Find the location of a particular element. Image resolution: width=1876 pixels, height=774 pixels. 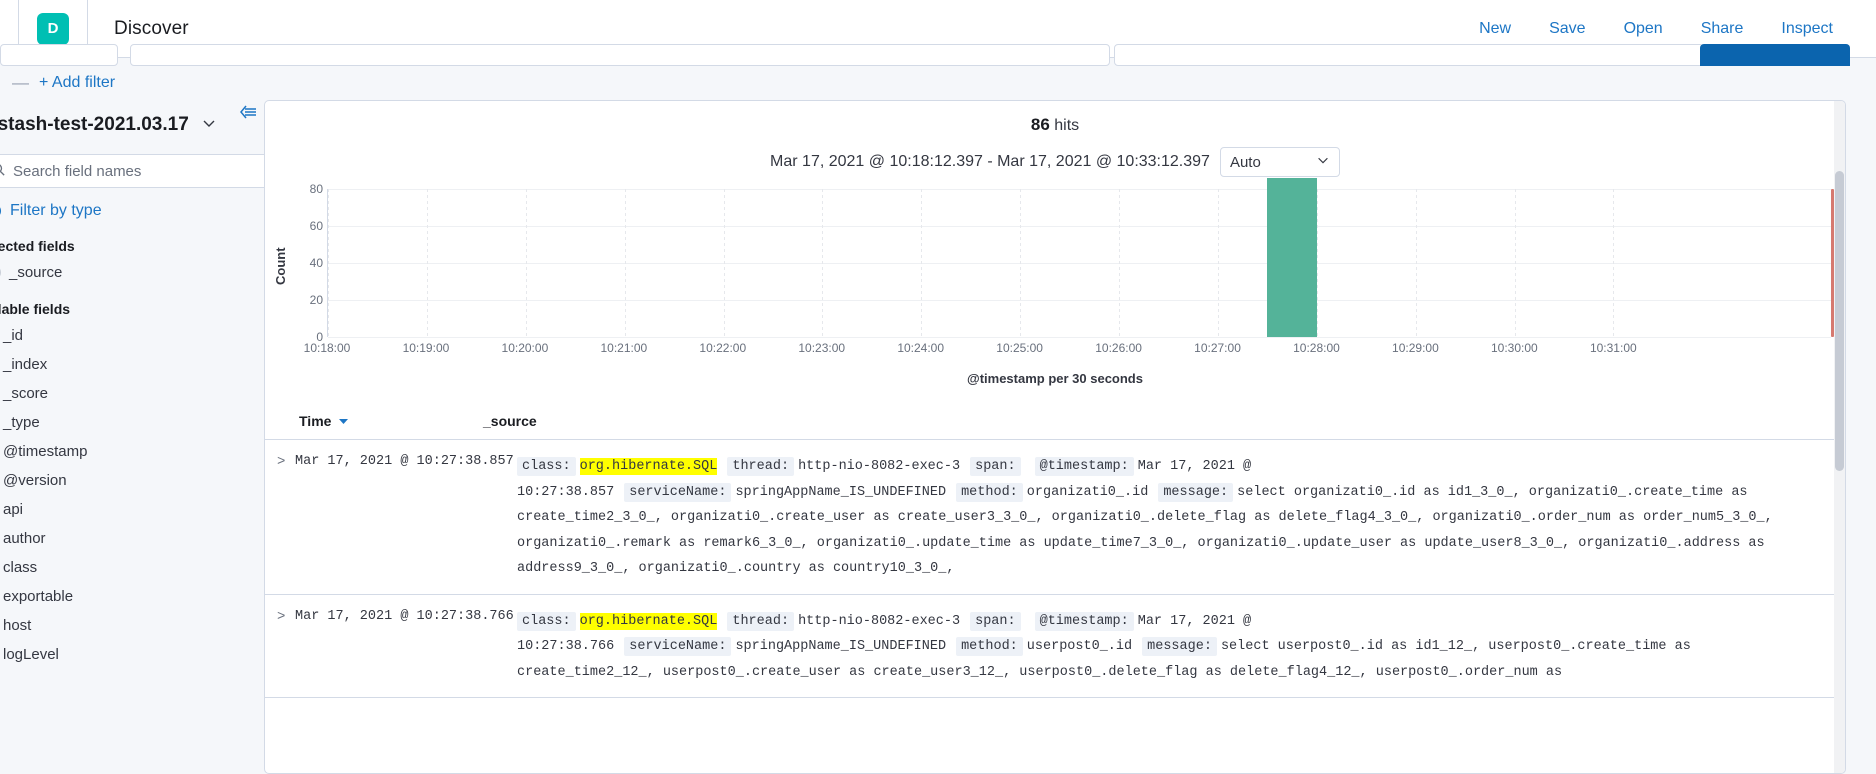

y-tick-label: 40 is located at coordinates (316, 263).